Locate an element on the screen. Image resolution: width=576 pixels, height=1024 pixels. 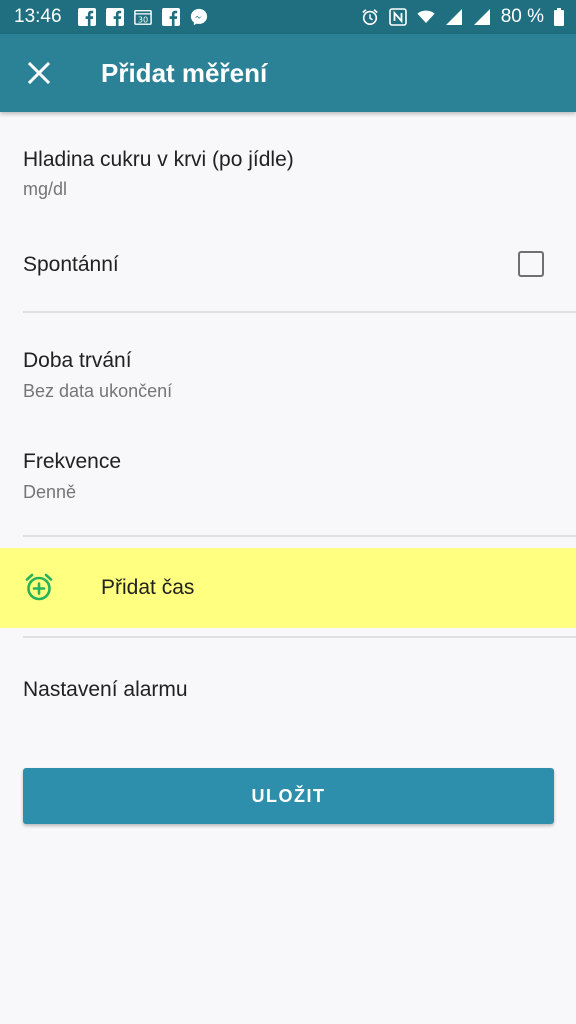
nfc-icon is located at coordinates (397, 17).